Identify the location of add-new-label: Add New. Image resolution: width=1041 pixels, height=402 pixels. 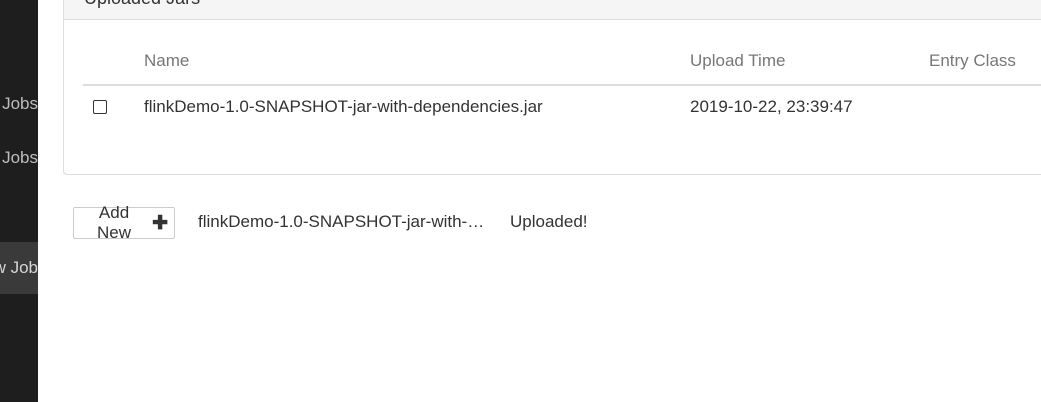
(114, 222).